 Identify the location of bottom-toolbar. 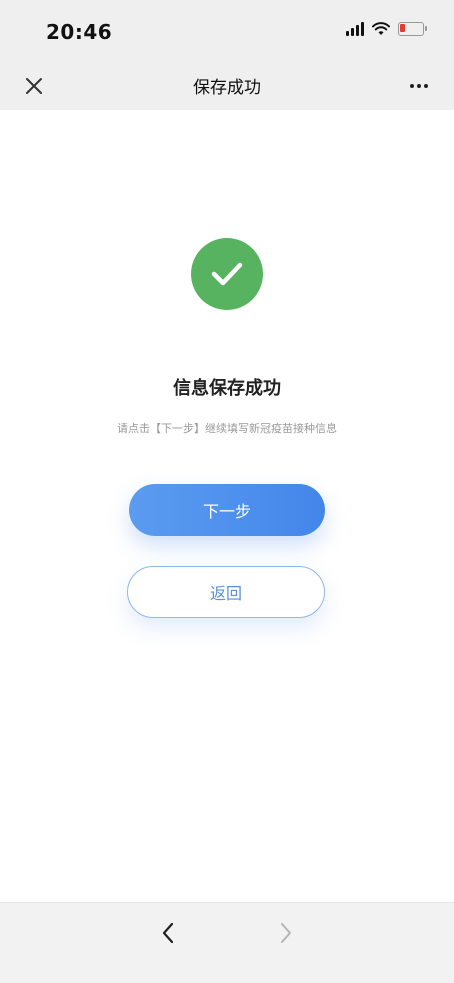
(227, 942).